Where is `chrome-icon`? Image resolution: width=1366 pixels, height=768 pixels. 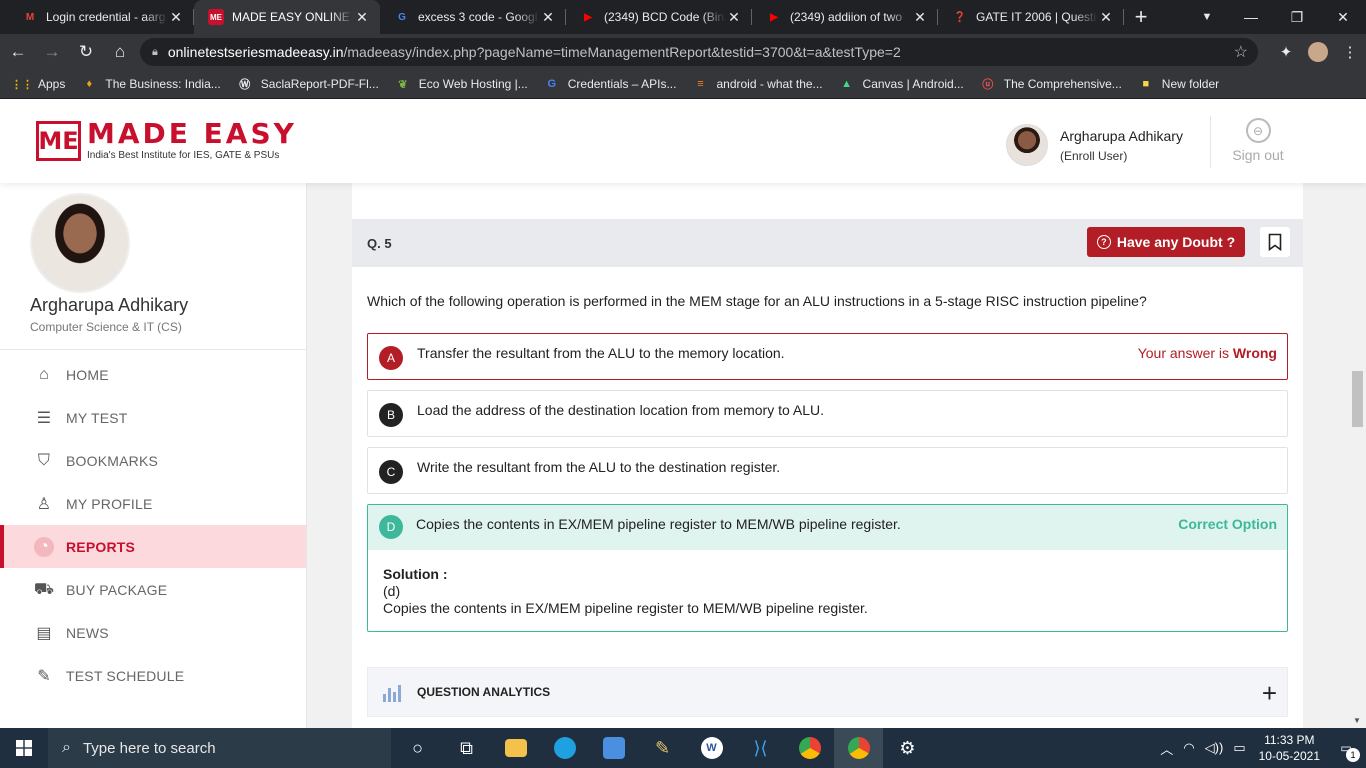
chrome-icon is located at coordinates (809, 748).